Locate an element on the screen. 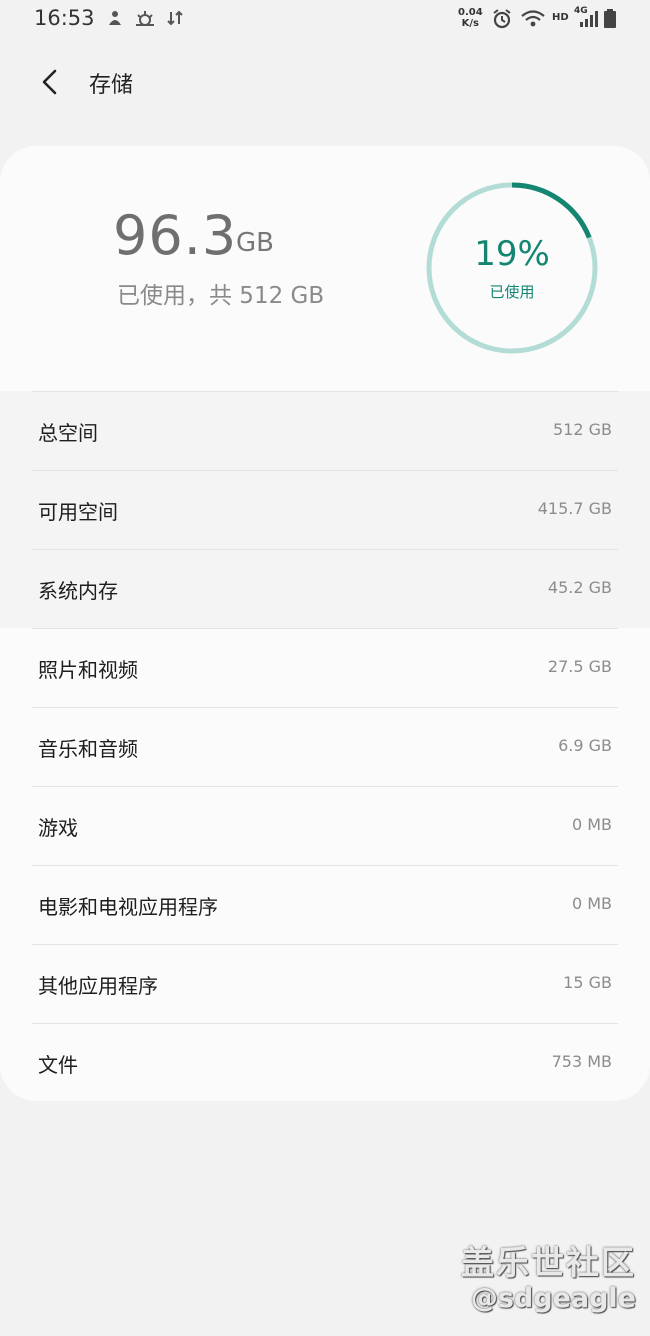  back-button is located at coordinates (50, 82).